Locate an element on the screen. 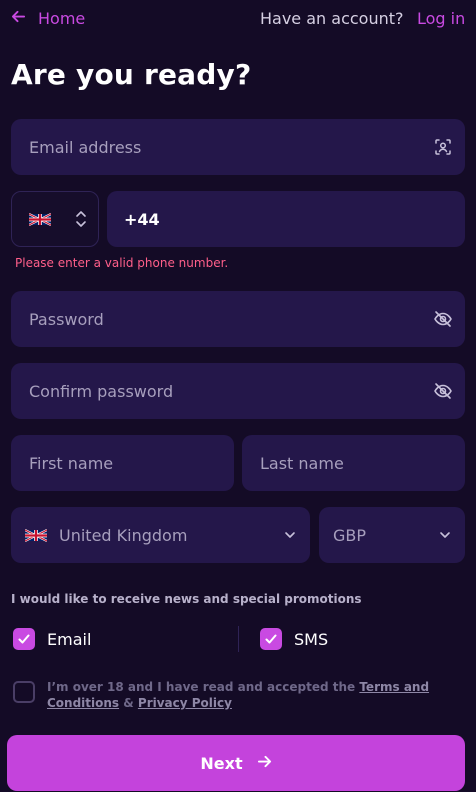 This screenshot has width=476, height=792. phone-country-select is located at coordinates (55, 219).